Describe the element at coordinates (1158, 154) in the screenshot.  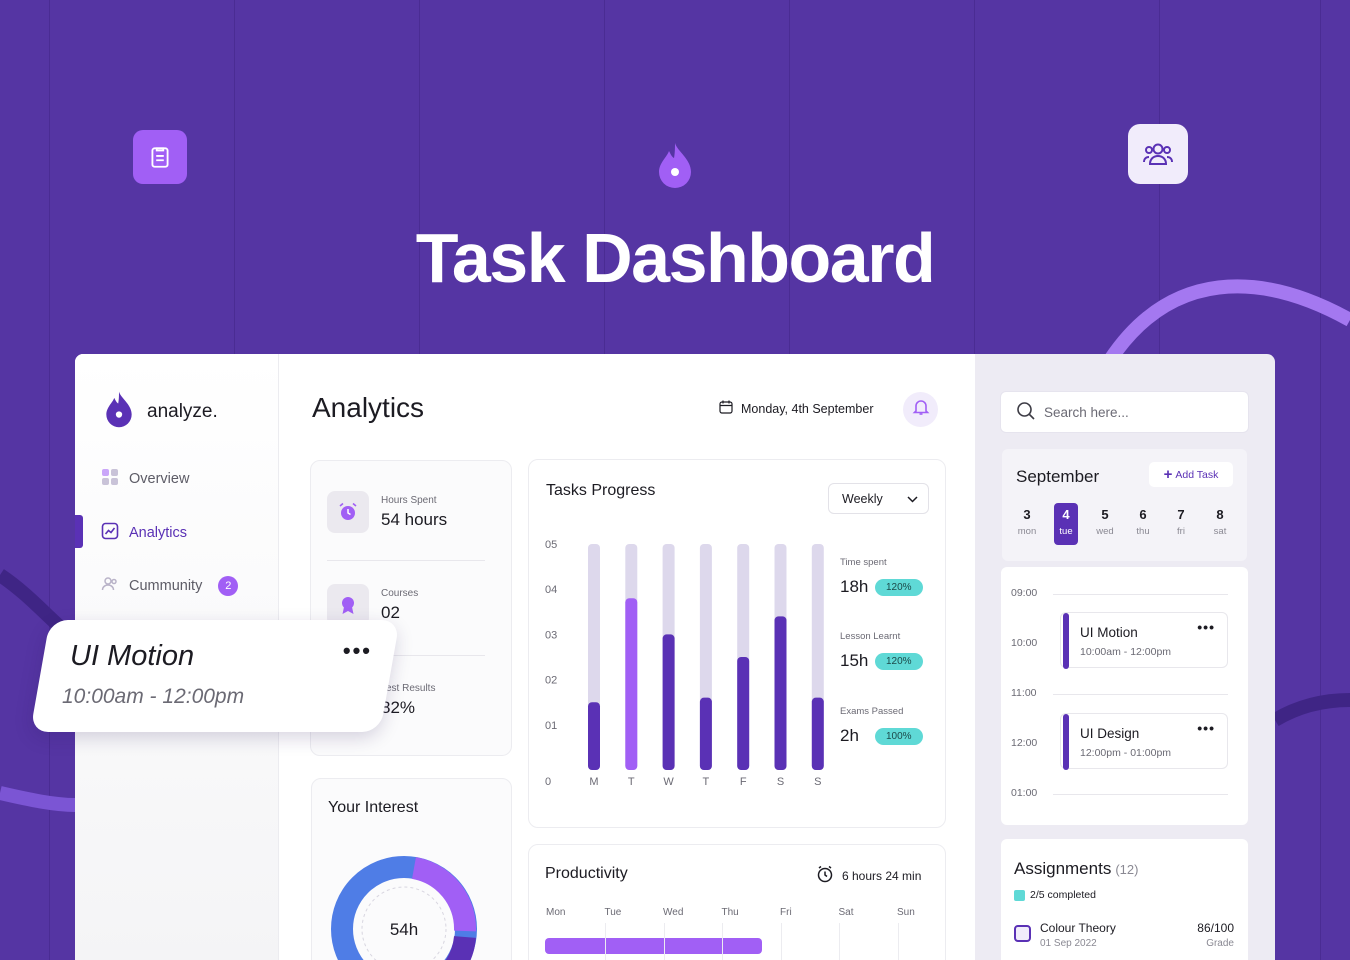
I see `users-icon` at that location.